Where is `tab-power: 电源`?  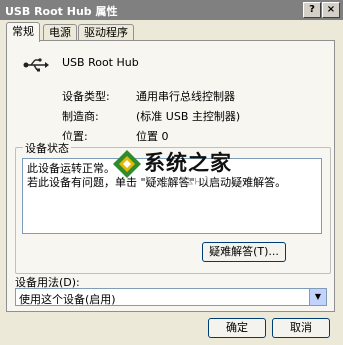
tab-power: 电源 is located at coordinates (60, 32).